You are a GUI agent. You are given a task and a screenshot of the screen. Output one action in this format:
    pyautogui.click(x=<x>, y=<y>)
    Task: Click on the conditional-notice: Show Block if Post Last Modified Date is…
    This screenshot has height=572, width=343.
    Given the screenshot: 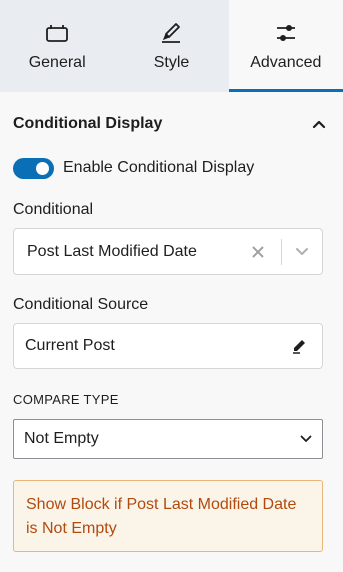 What is the action you would take?
    pyautogui.click(x=168, y=516)
    